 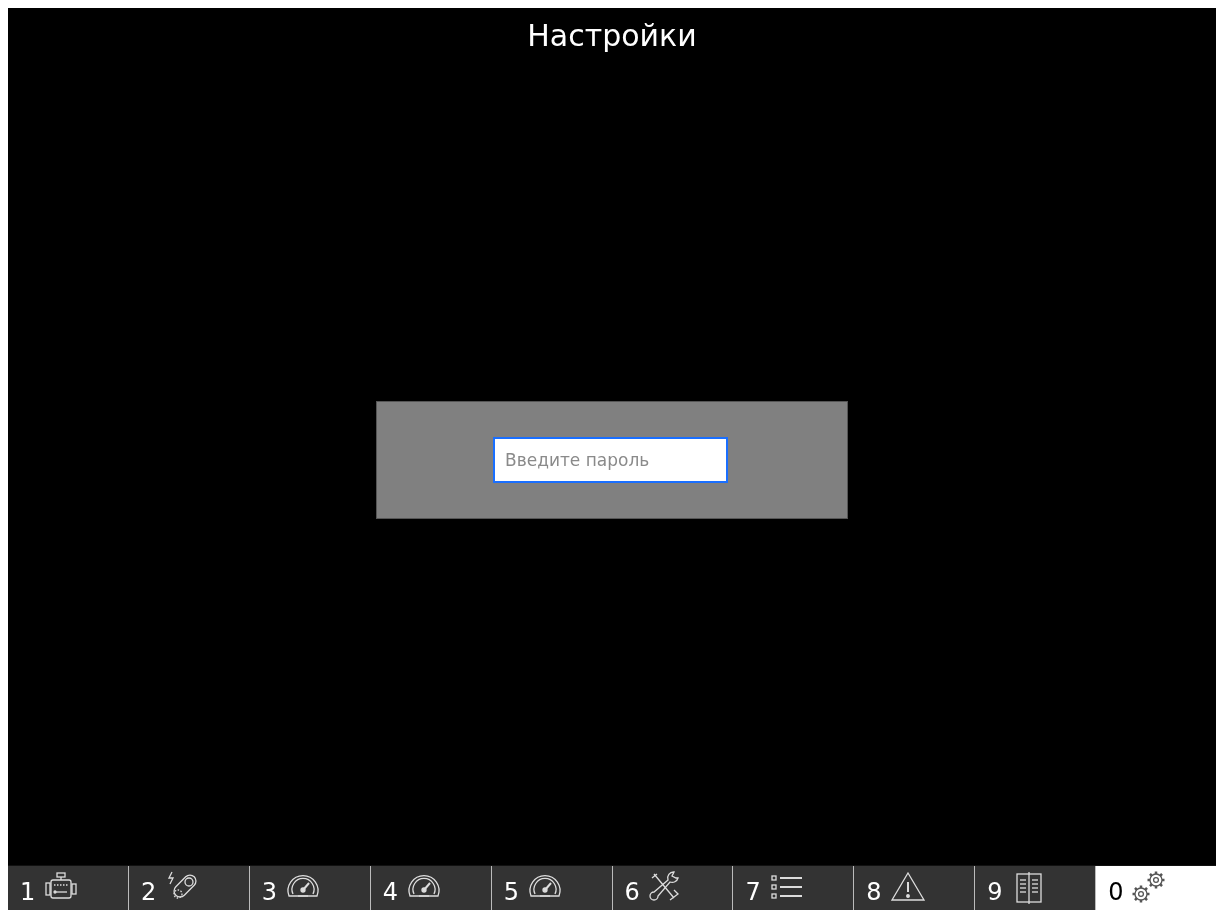 I want to click on screen-title: Настройки, so click(x=612, y=35).